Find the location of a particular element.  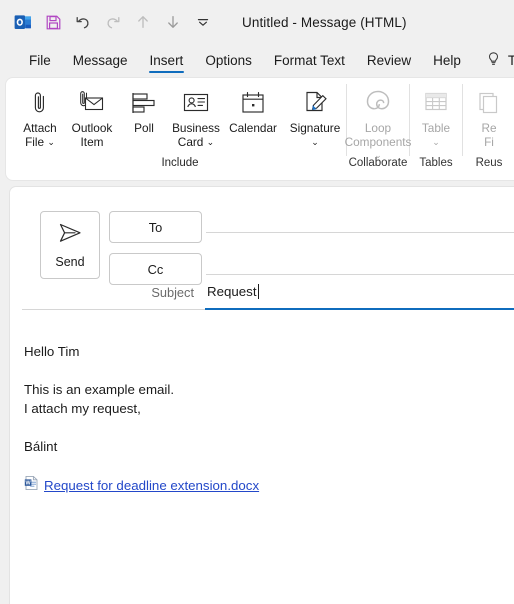

send-button: Send is located at coordinates (70, 245).